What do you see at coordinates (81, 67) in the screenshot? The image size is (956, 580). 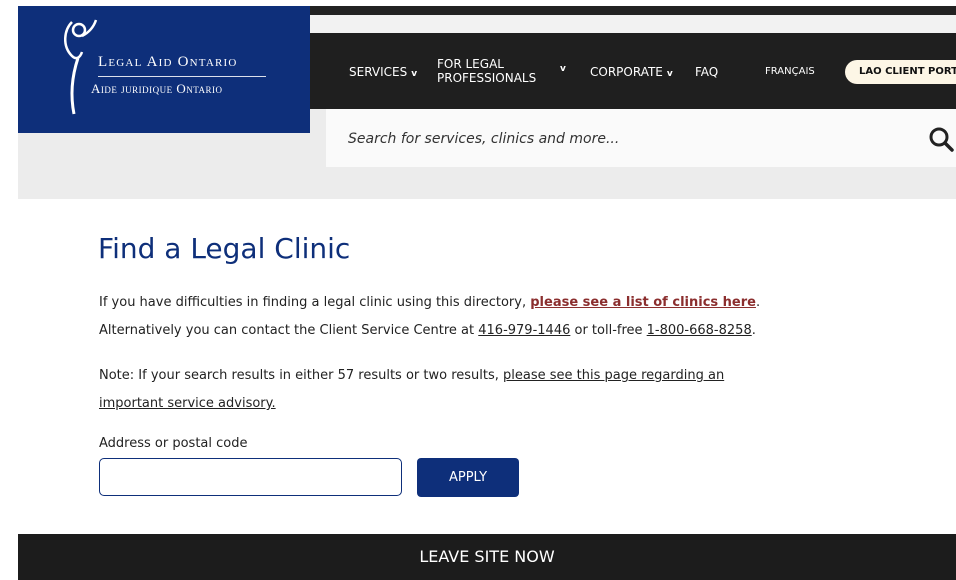 I see `logo-figure-icon` at bounding box center [81, 67].